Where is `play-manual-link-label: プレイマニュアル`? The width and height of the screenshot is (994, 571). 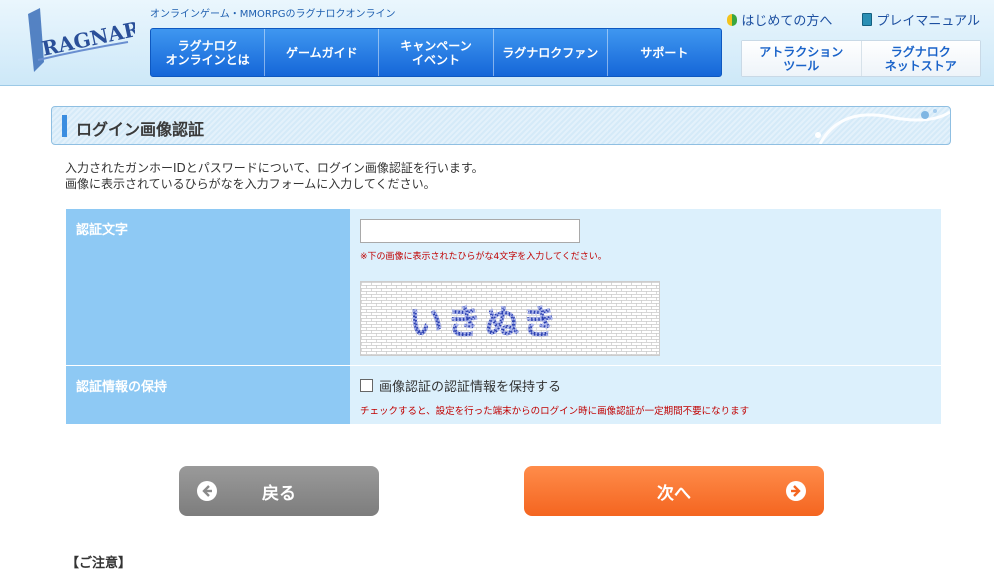
play-manual-link-label: プレイマニュアル is located at coordinates (928, 21).